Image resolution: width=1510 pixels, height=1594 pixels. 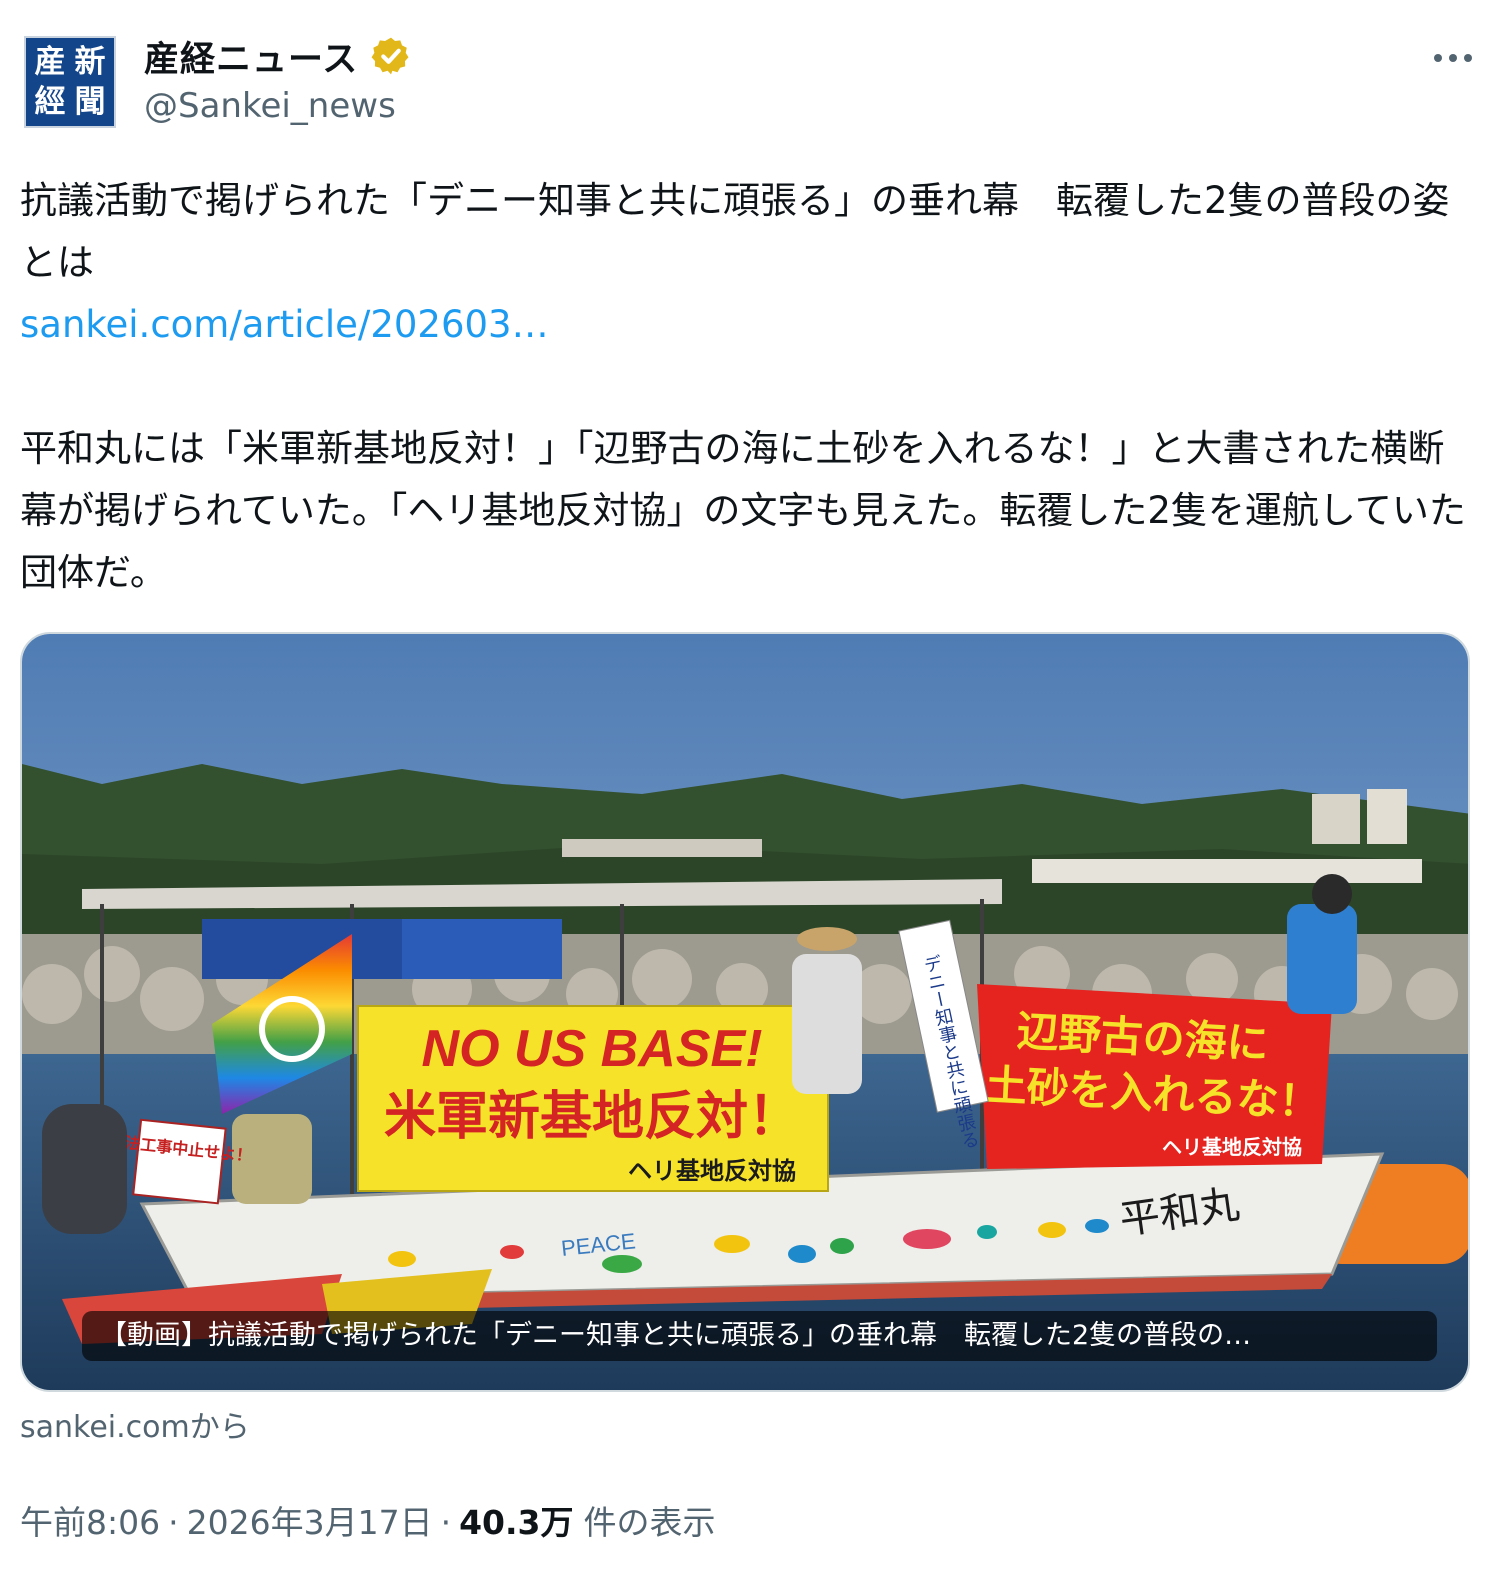 I want to click on outboard-motor, so click(x=84, y=1169).